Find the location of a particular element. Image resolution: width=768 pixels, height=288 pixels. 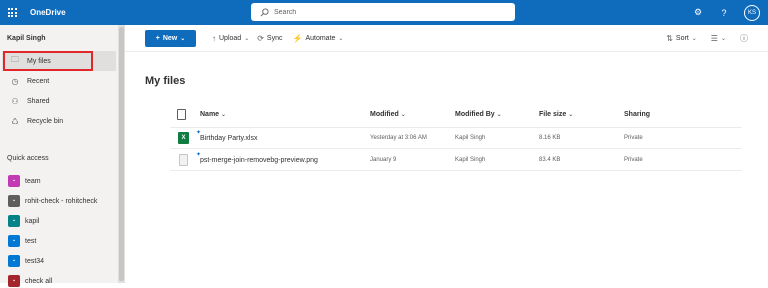

file-type-icon is located at coordinates (181, 114).